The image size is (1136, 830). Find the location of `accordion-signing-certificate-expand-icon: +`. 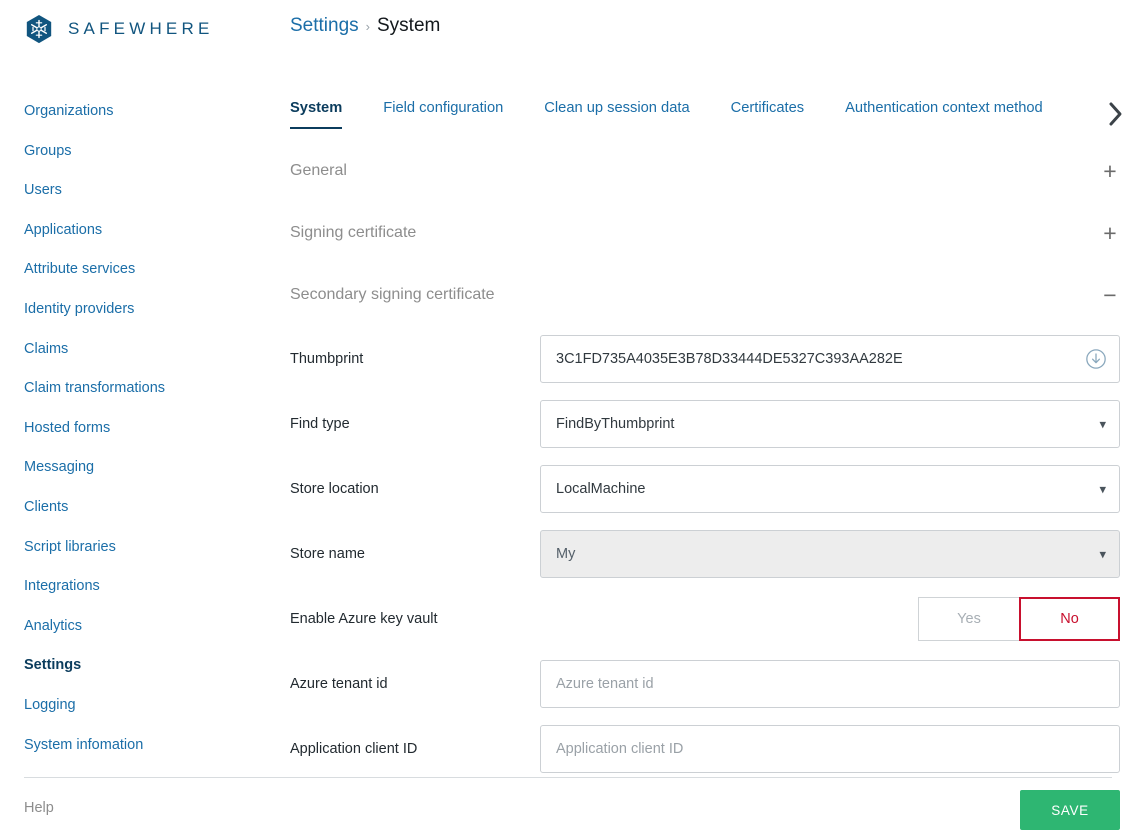

accordion-signing-certificate-expand-icon: + is located at coordinates (1110, 233).